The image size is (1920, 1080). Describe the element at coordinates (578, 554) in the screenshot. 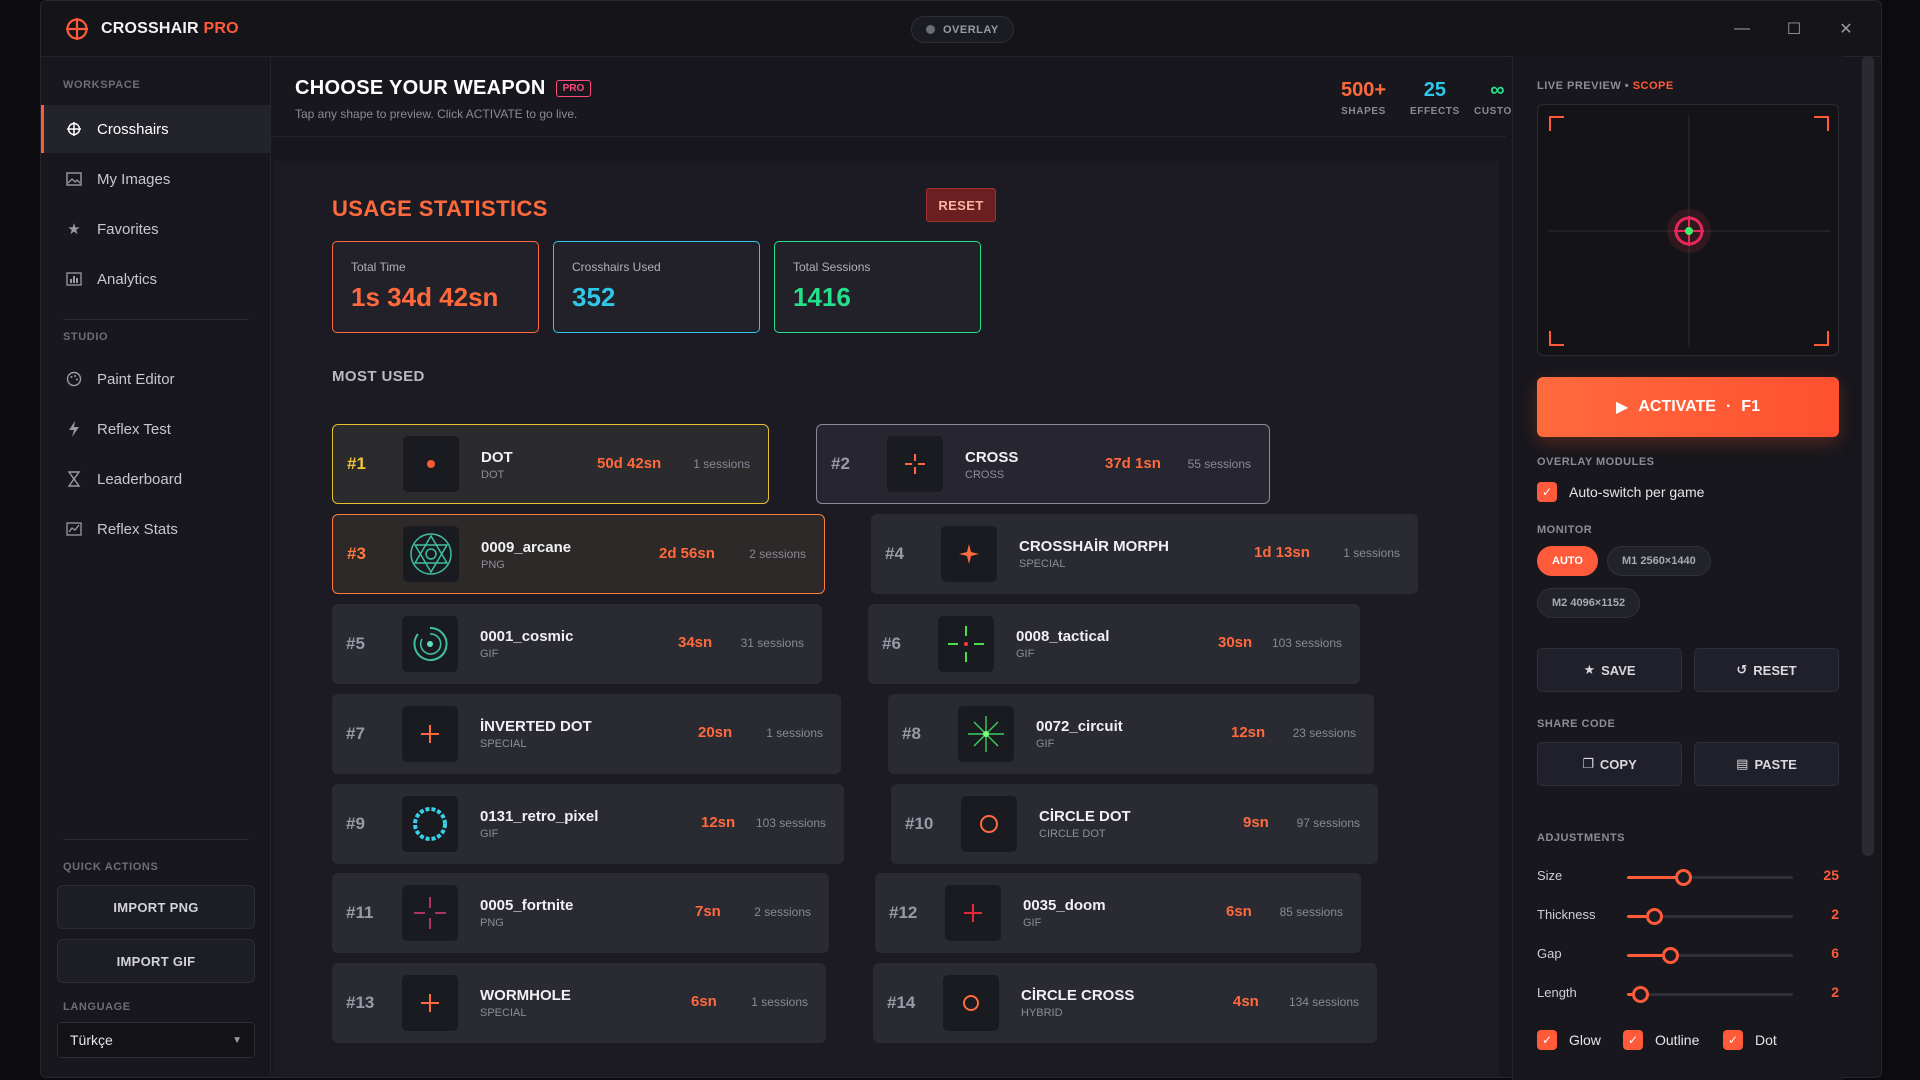

I see `weapon-card: #3 0009_arcane PNG 2d 56sn 2 sessions` at that location.